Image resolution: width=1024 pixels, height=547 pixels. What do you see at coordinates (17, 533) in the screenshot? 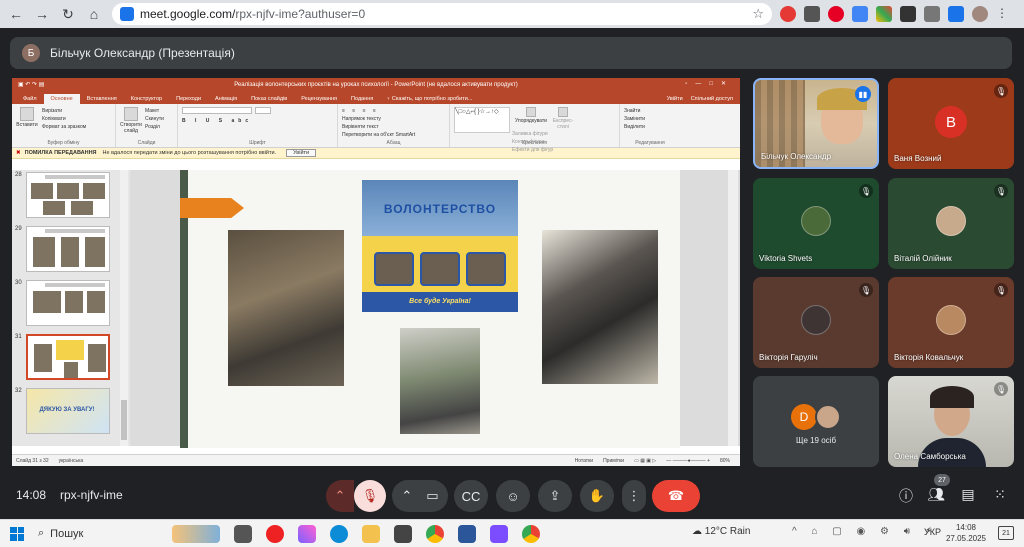
I see `windows-start-icon` at bounding box center [17, 533].